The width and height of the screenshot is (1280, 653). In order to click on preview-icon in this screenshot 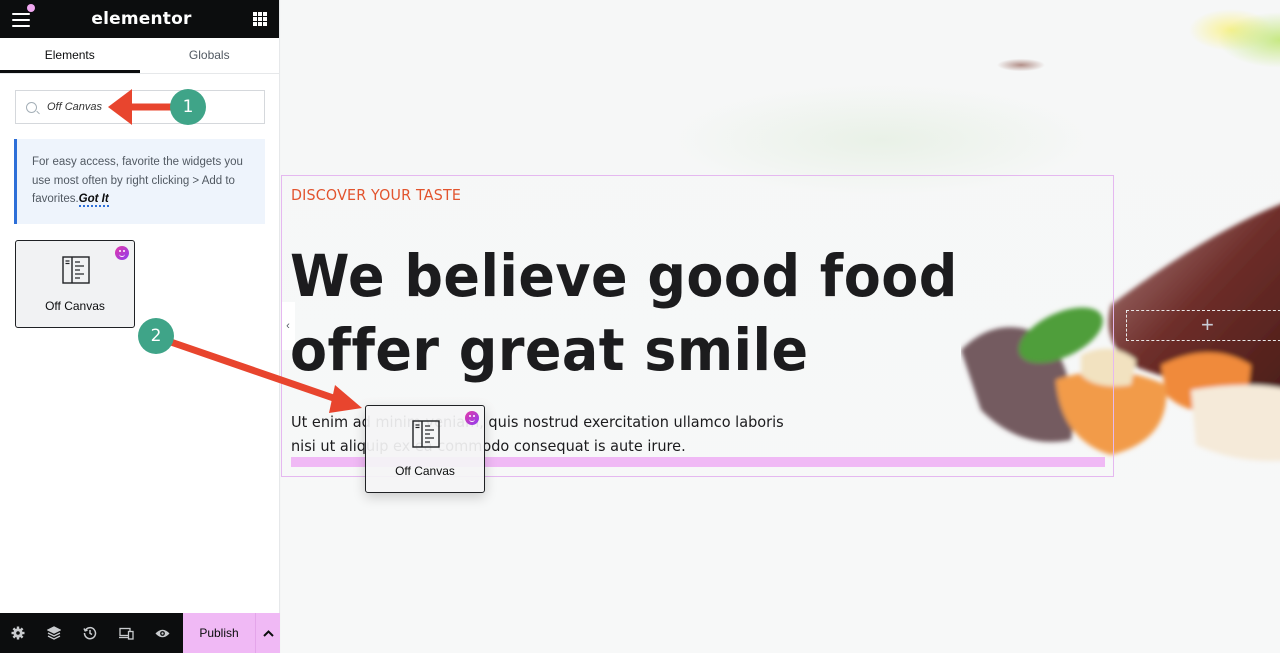, I will do `click(162, 633)`.